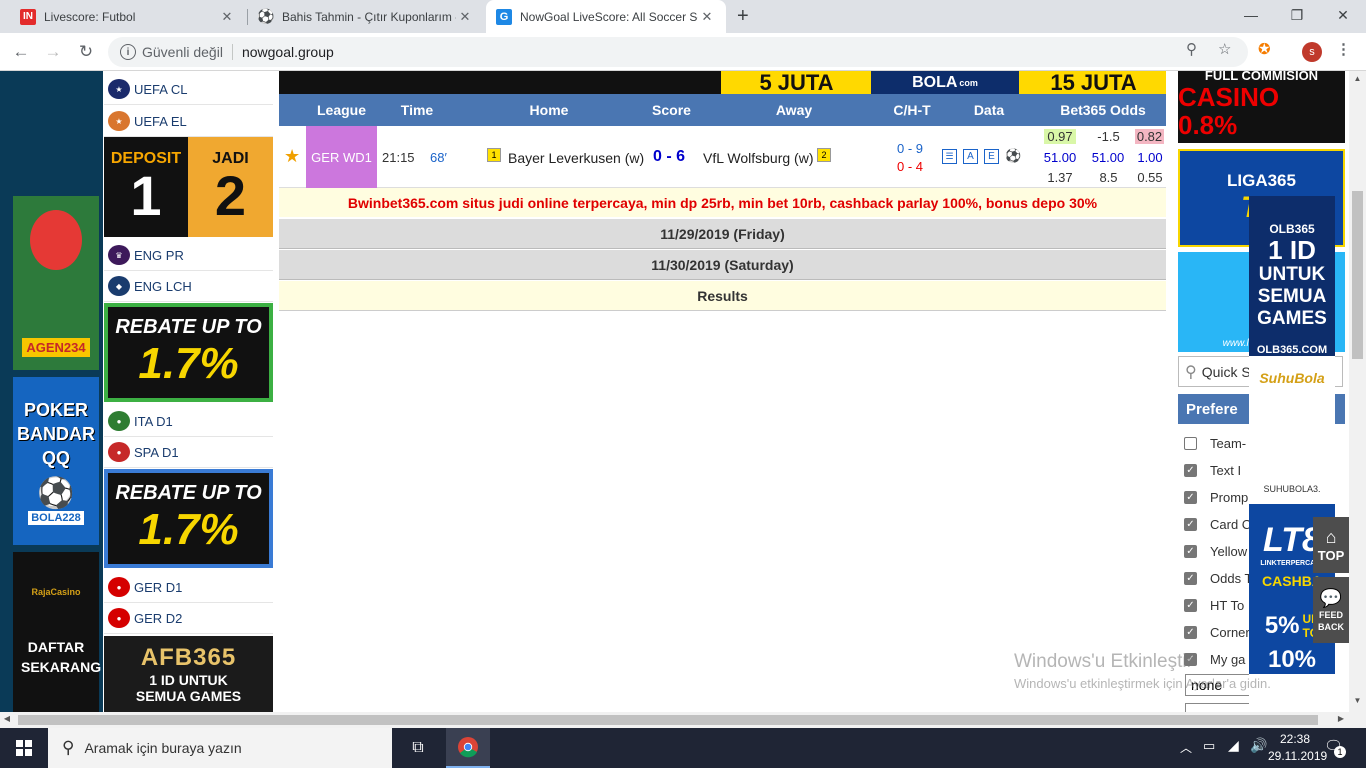 This screenshot has height=768, width=1366. What do you see at coordinates (1341, 718) in the screenshot?
I see `scroll-right-icon: ▶` at bounding box center [1341, 718].